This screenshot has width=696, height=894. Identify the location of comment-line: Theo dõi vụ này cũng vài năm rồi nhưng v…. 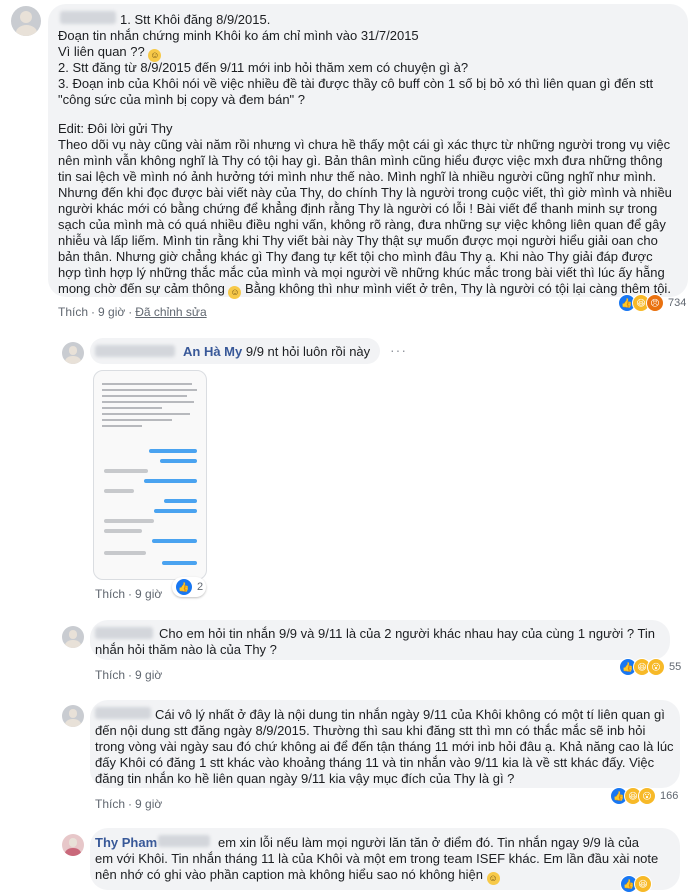
(364, 144).